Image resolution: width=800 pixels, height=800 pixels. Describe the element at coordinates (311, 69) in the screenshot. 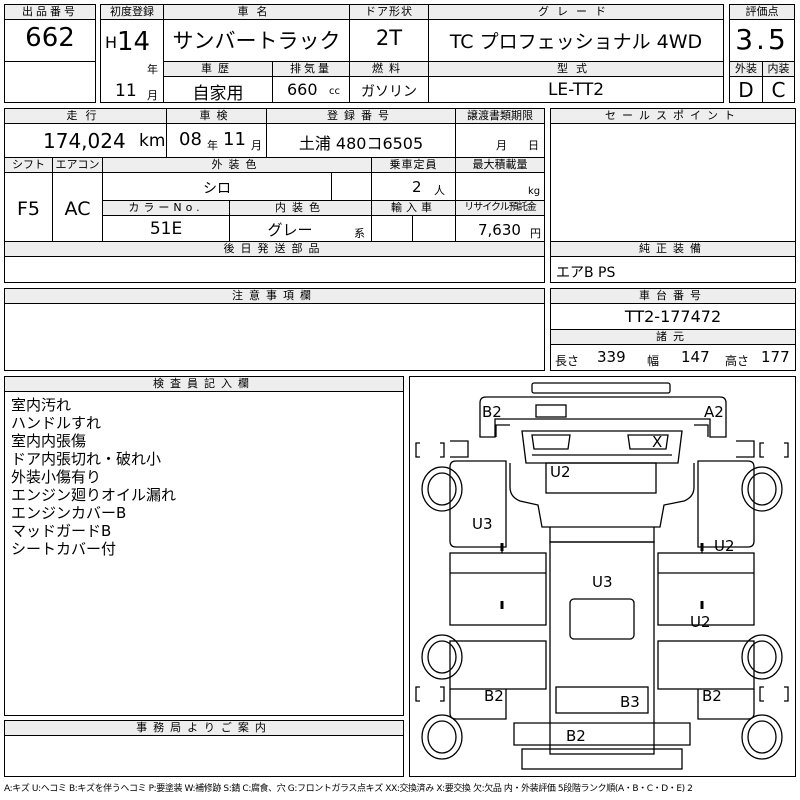

I see `displacement-header: 排気量` at that location.